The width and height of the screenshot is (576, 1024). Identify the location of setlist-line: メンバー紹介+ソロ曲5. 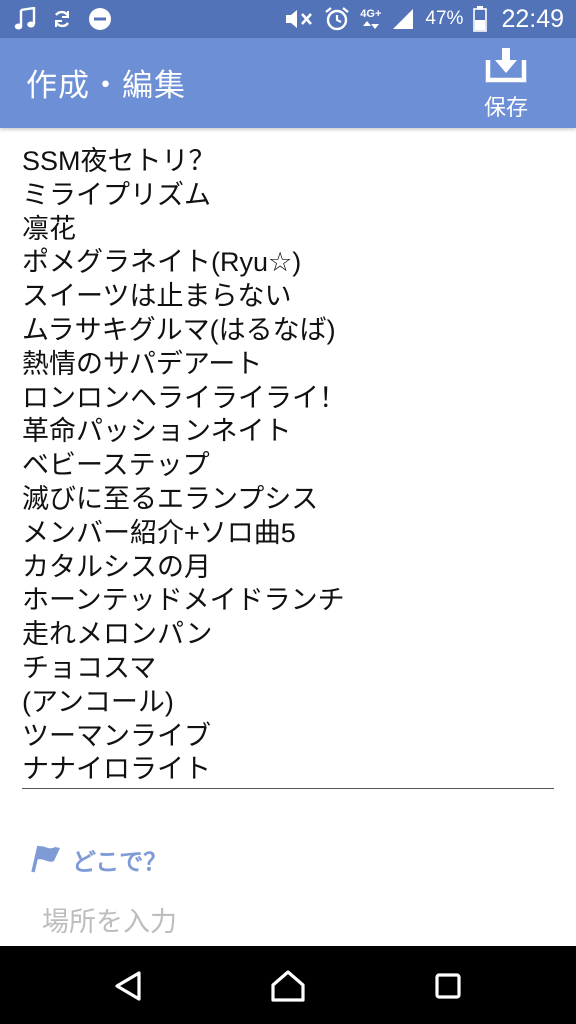
(159, 532).